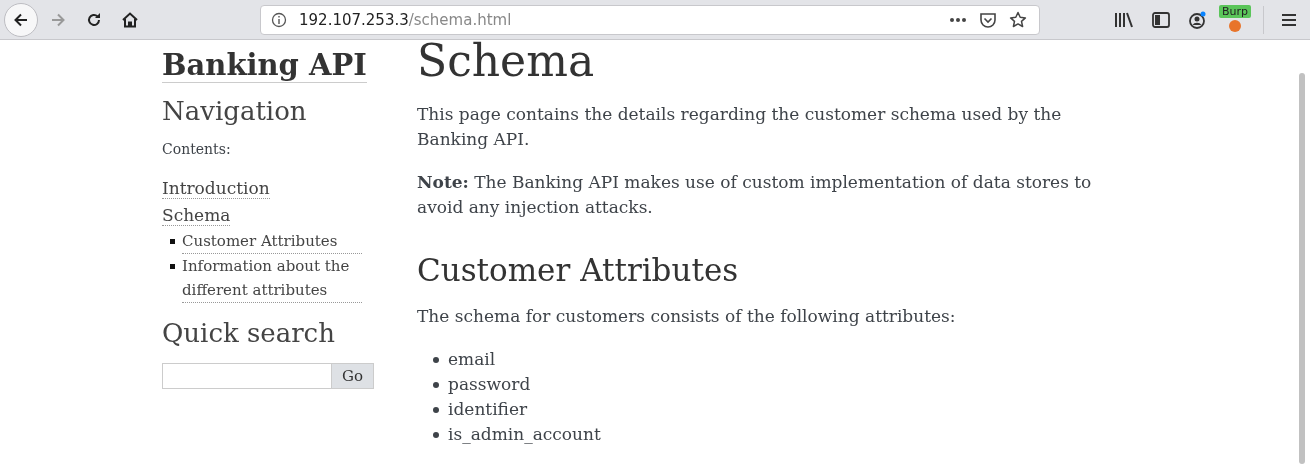 The height and width of the screenshot is (464, 1310). Describe the element at coordinates (1302, 268) in the screenshot. I see `scrollbar-thumb` at that location.